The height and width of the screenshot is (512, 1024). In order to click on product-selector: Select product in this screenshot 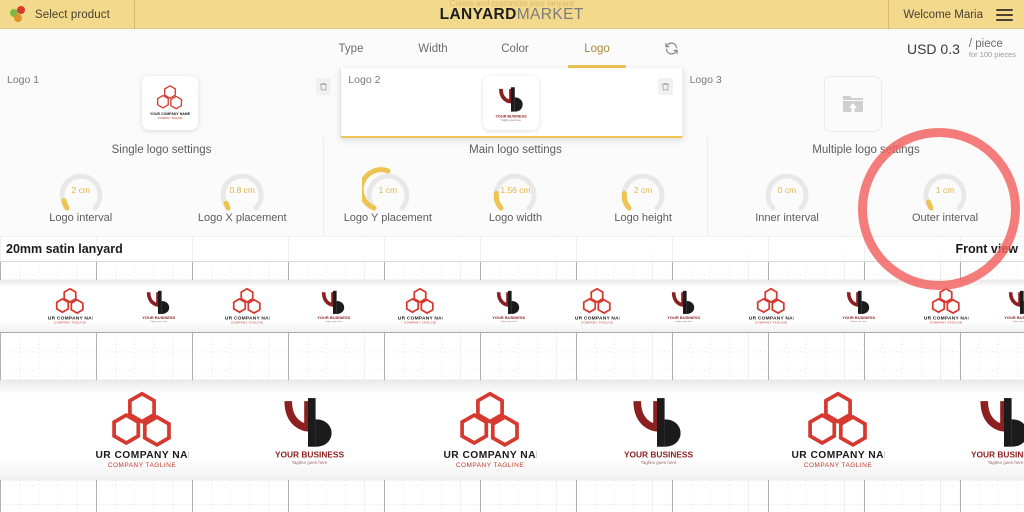, I will do `click(67, 14)`.